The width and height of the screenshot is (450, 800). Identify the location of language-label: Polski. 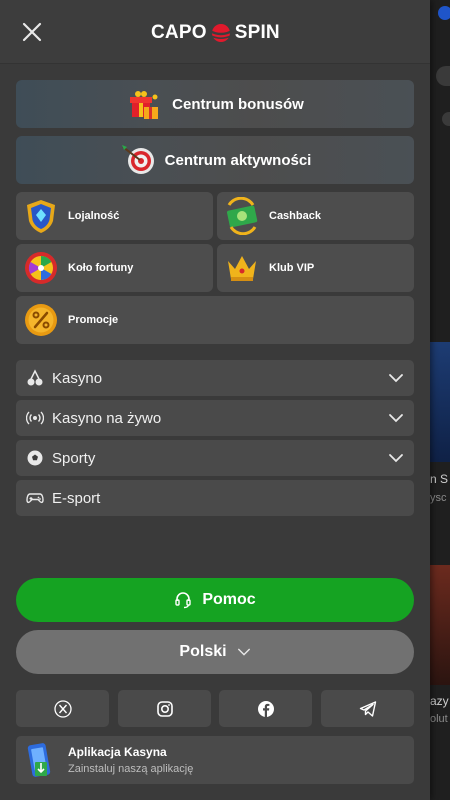
(203, 651).